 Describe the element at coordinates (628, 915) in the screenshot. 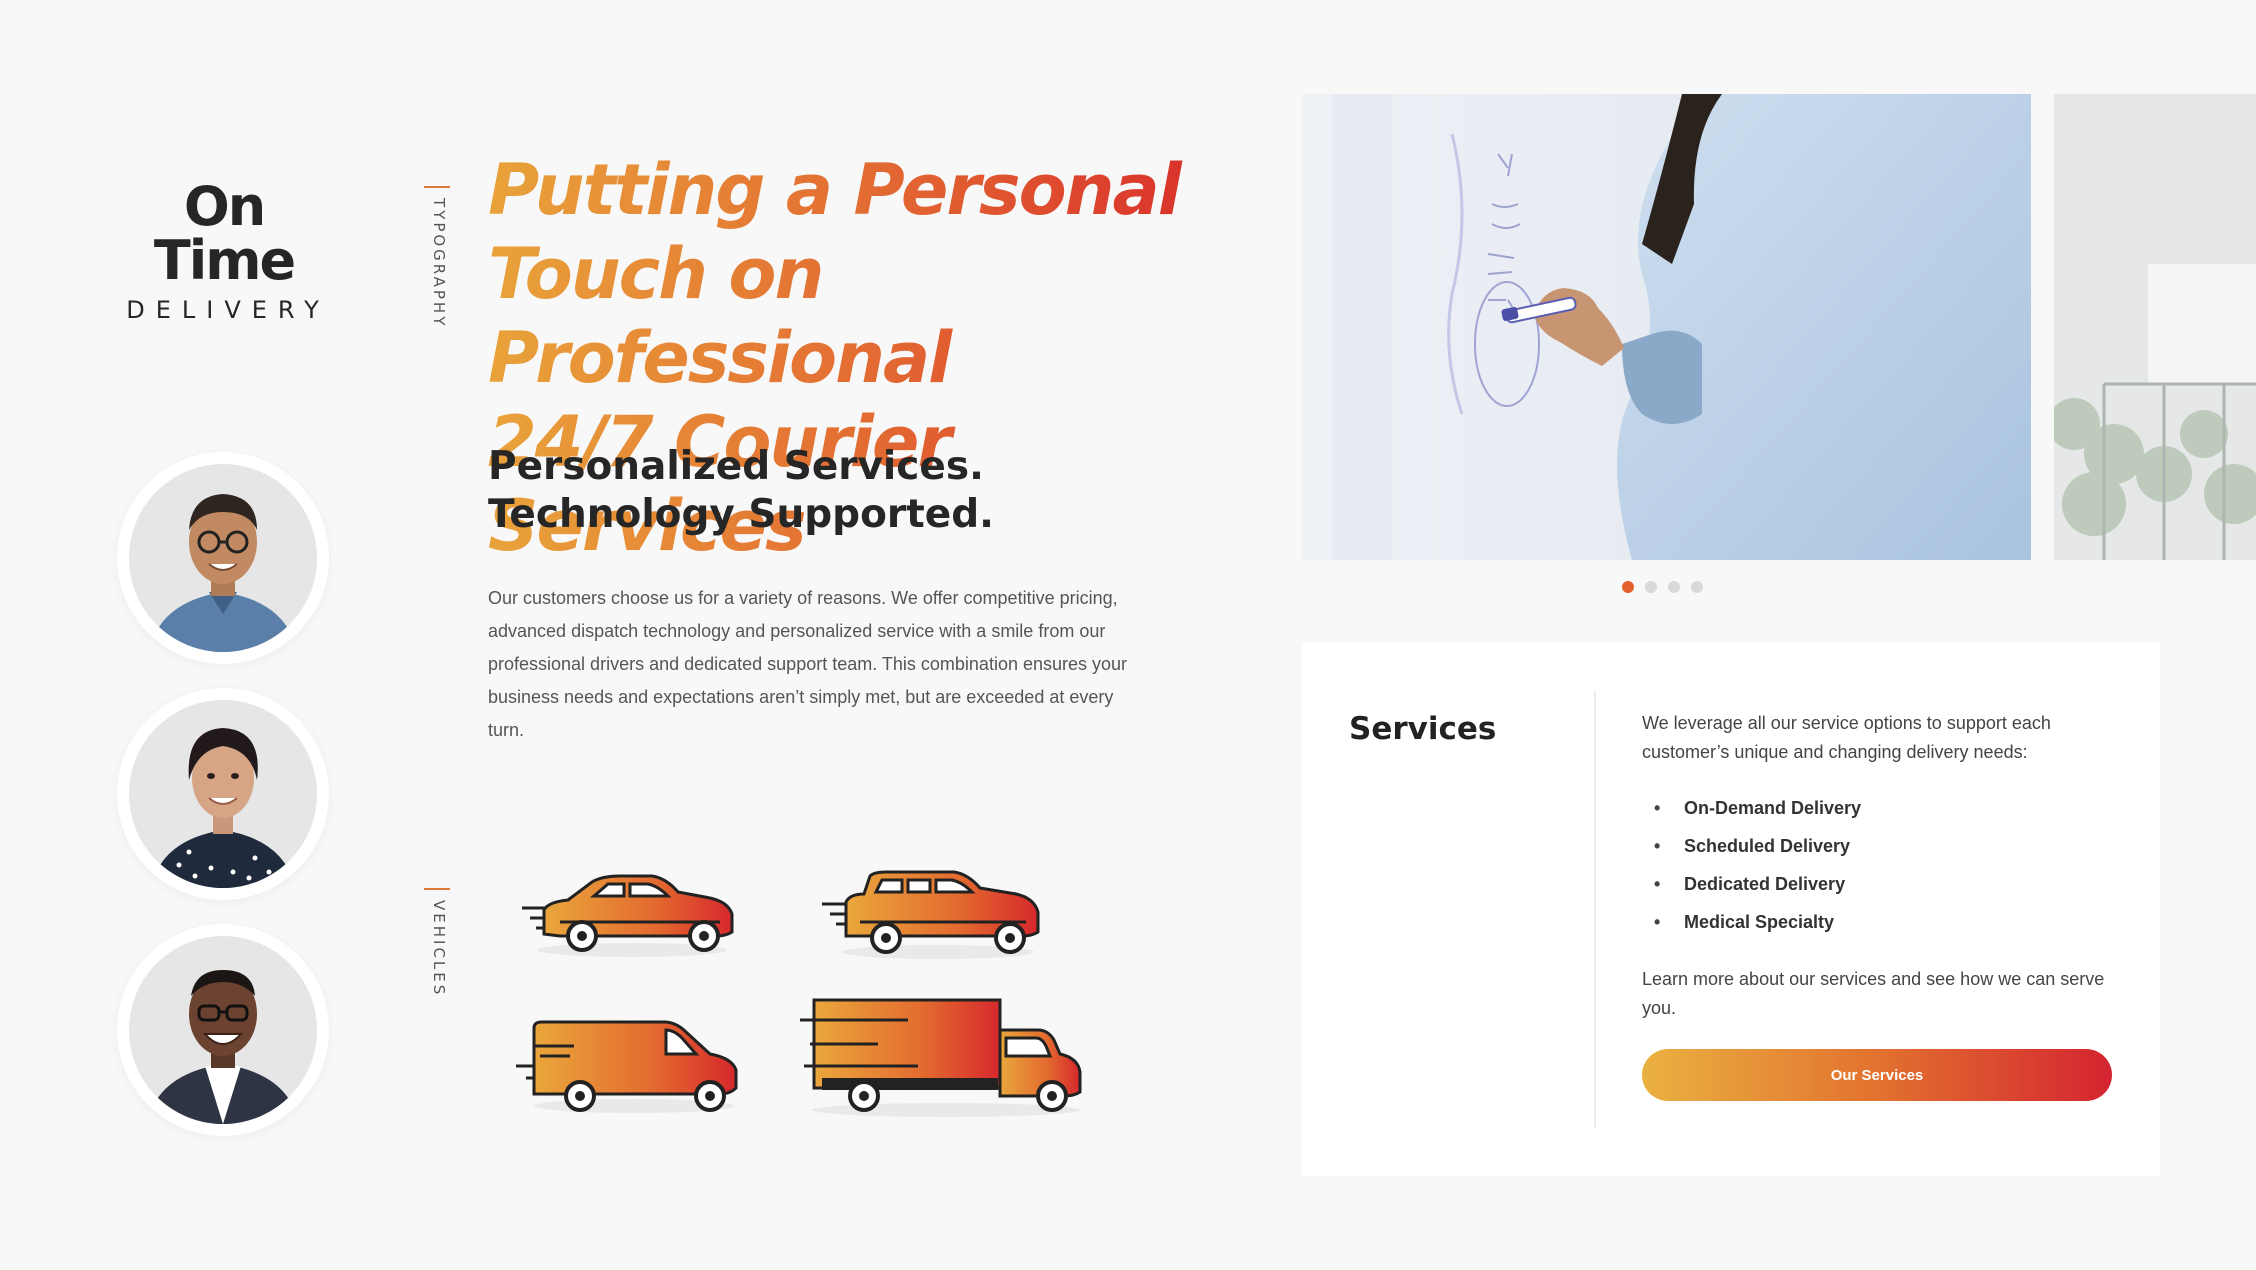

I see `sedan-vehicle-icon` at that location.